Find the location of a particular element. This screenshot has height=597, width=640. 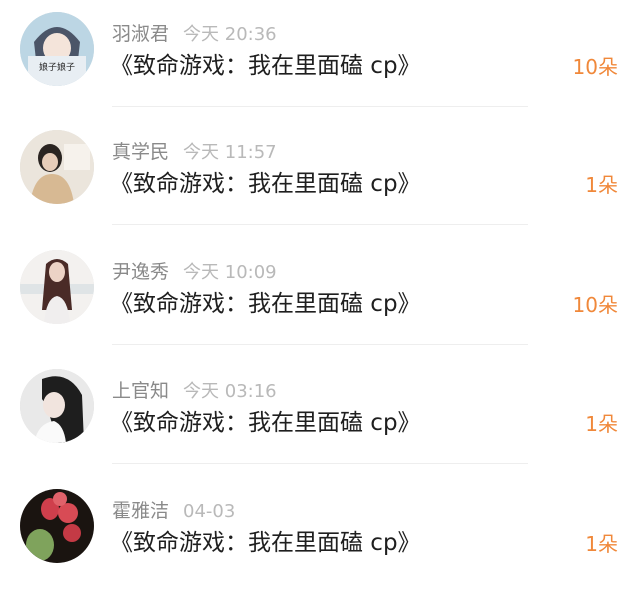

sender-name: 尹逸秀 is located at coordinates (140, 272).